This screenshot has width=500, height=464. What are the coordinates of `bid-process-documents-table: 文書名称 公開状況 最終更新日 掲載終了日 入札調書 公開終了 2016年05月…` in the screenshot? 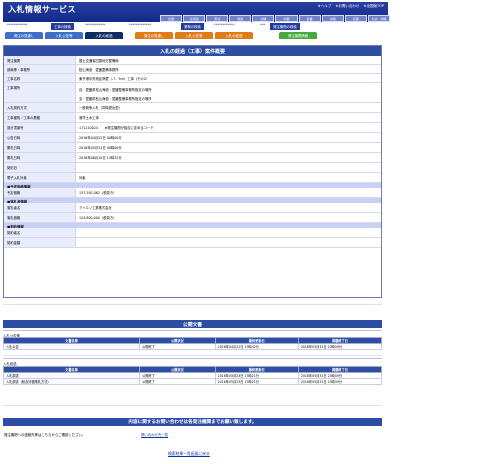 It's located at (192, 375).